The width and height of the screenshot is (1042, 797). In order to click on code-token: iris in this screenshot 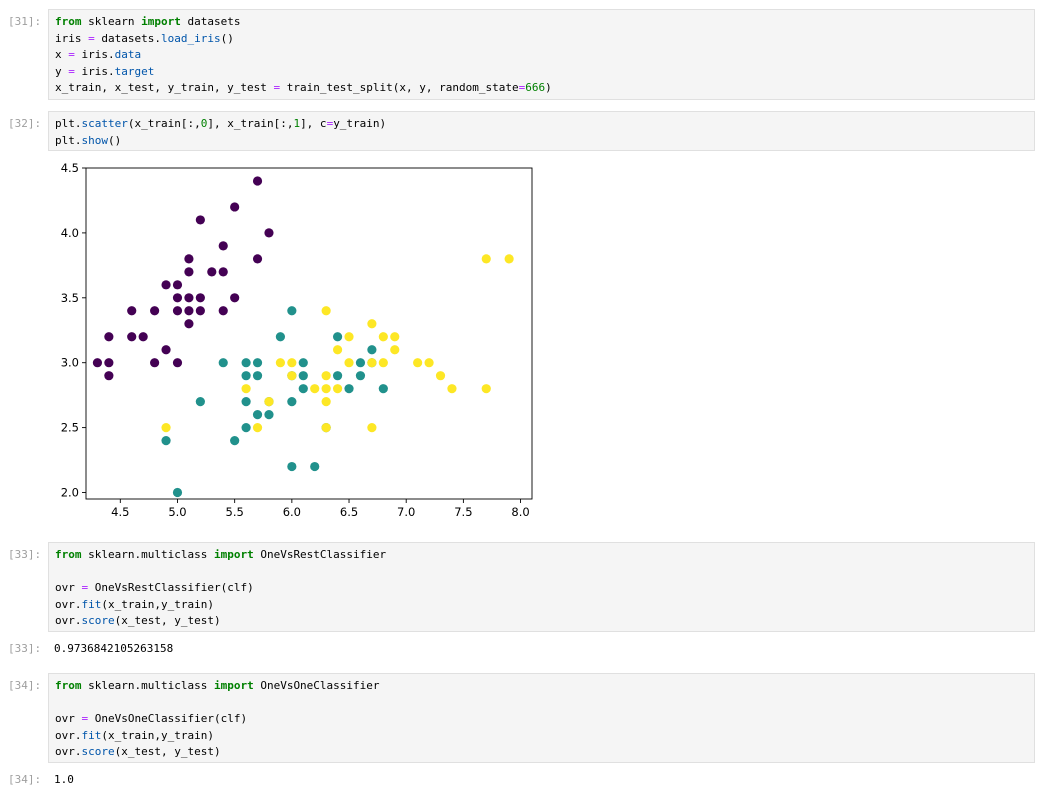, I will do `click(72, 38)`.